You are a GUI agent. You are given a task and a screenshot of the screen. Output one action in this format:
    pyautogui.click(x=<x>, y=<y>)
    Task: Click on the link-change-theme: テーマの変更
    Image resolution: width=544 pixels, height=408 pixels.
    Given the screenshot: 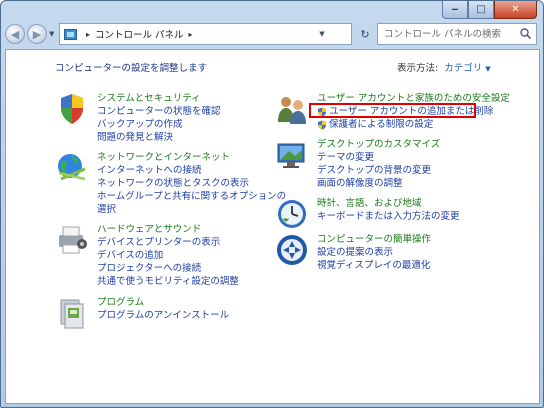 What is the action you would take?
    pyautogui.click(x=378, y=157)
    